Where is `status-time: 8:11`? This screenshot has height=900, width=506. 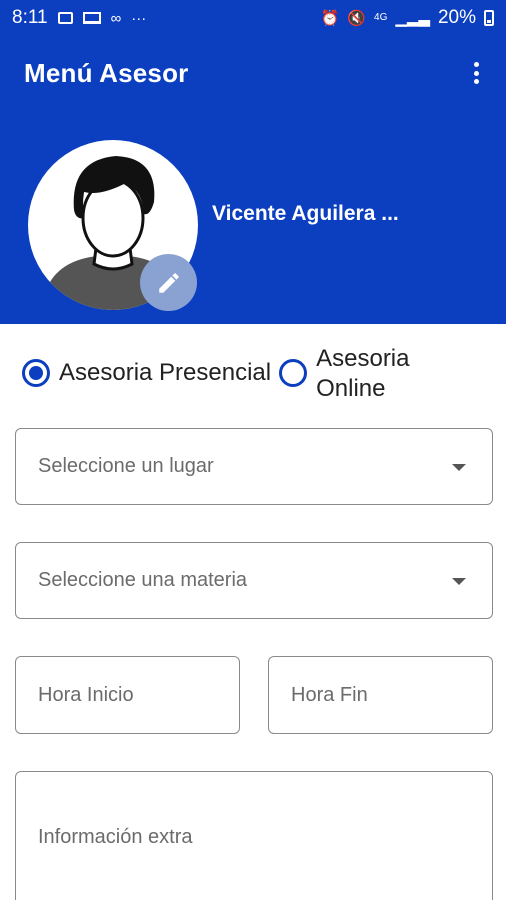
status-time: 8:11 is located at coordinates (30, 17).